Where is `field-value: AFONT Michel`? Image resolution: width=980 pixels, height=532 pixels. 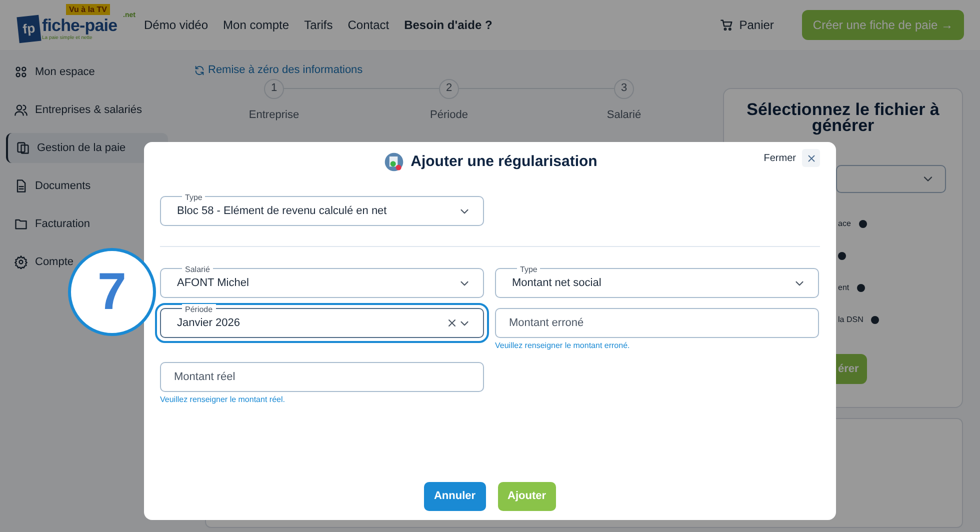
field-value: AFONT Michel is located at coordinates (213, 283).